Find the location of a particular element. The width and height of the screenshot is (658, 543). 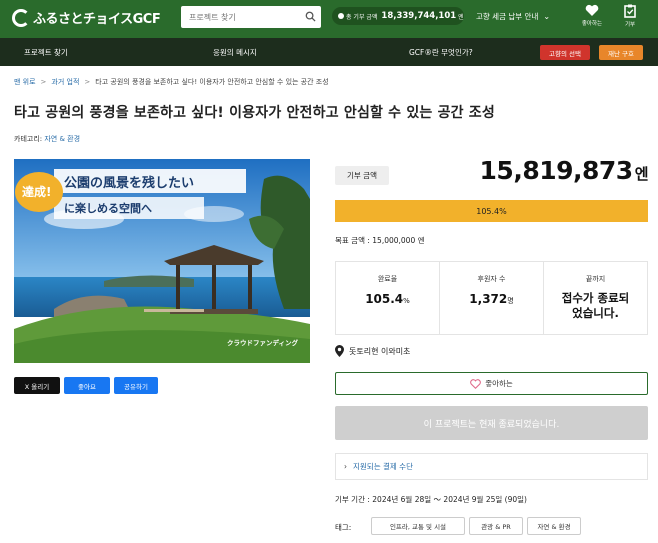

stat-supporters-unit: 명 is located at coordinates (510, 301).